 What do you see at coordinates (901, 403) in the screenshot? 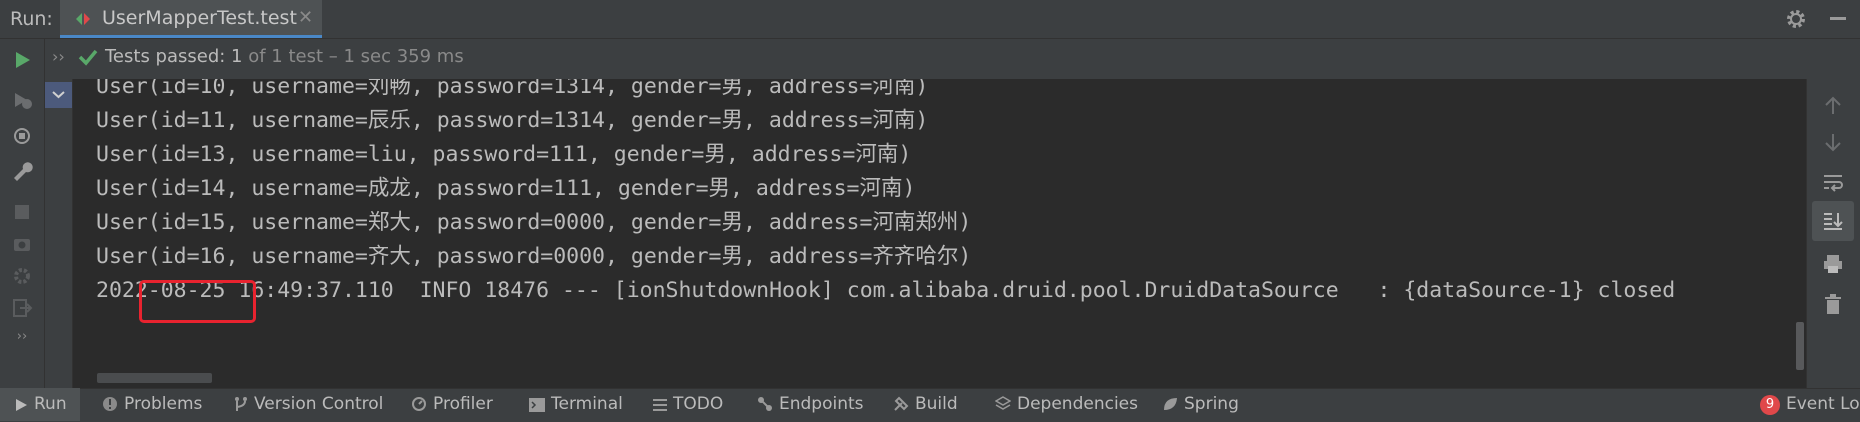
I see `hammer-icon` at bounding box center [901, 403].